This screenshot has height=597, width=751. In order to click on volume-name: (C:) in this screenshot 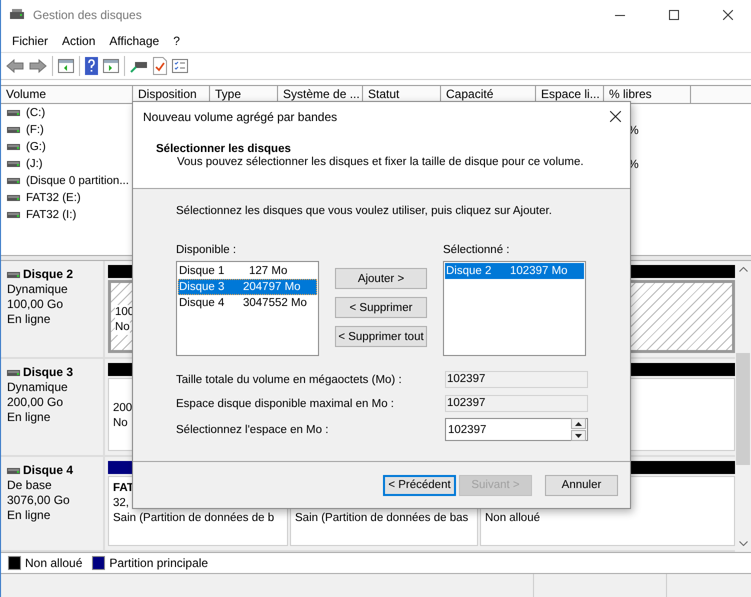, I will do `click(36, 112)`.